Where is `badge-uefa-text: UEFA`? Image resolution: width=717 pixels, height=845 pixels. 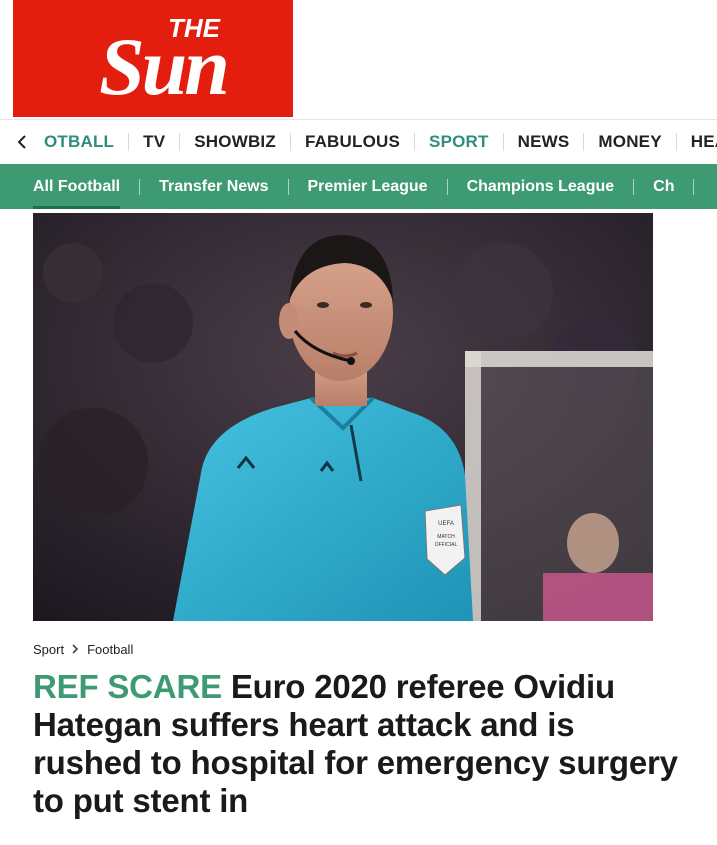
badge-uefa-text: UEFA is located at coordinates (446, 524).